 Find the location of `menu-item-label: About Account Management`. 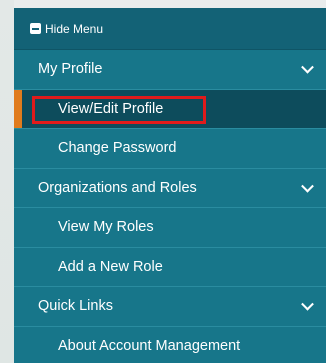

menu-item-label: About Account Management is located at coordinates (149, 345).